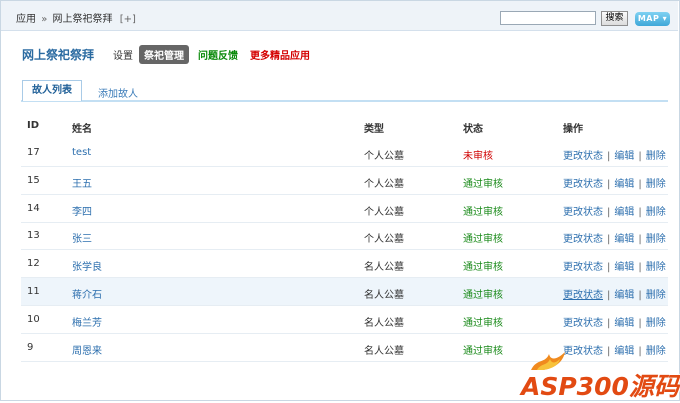 The image size is (680, 403). I want to click on map-button: MAP ▾, so click(652, 19).